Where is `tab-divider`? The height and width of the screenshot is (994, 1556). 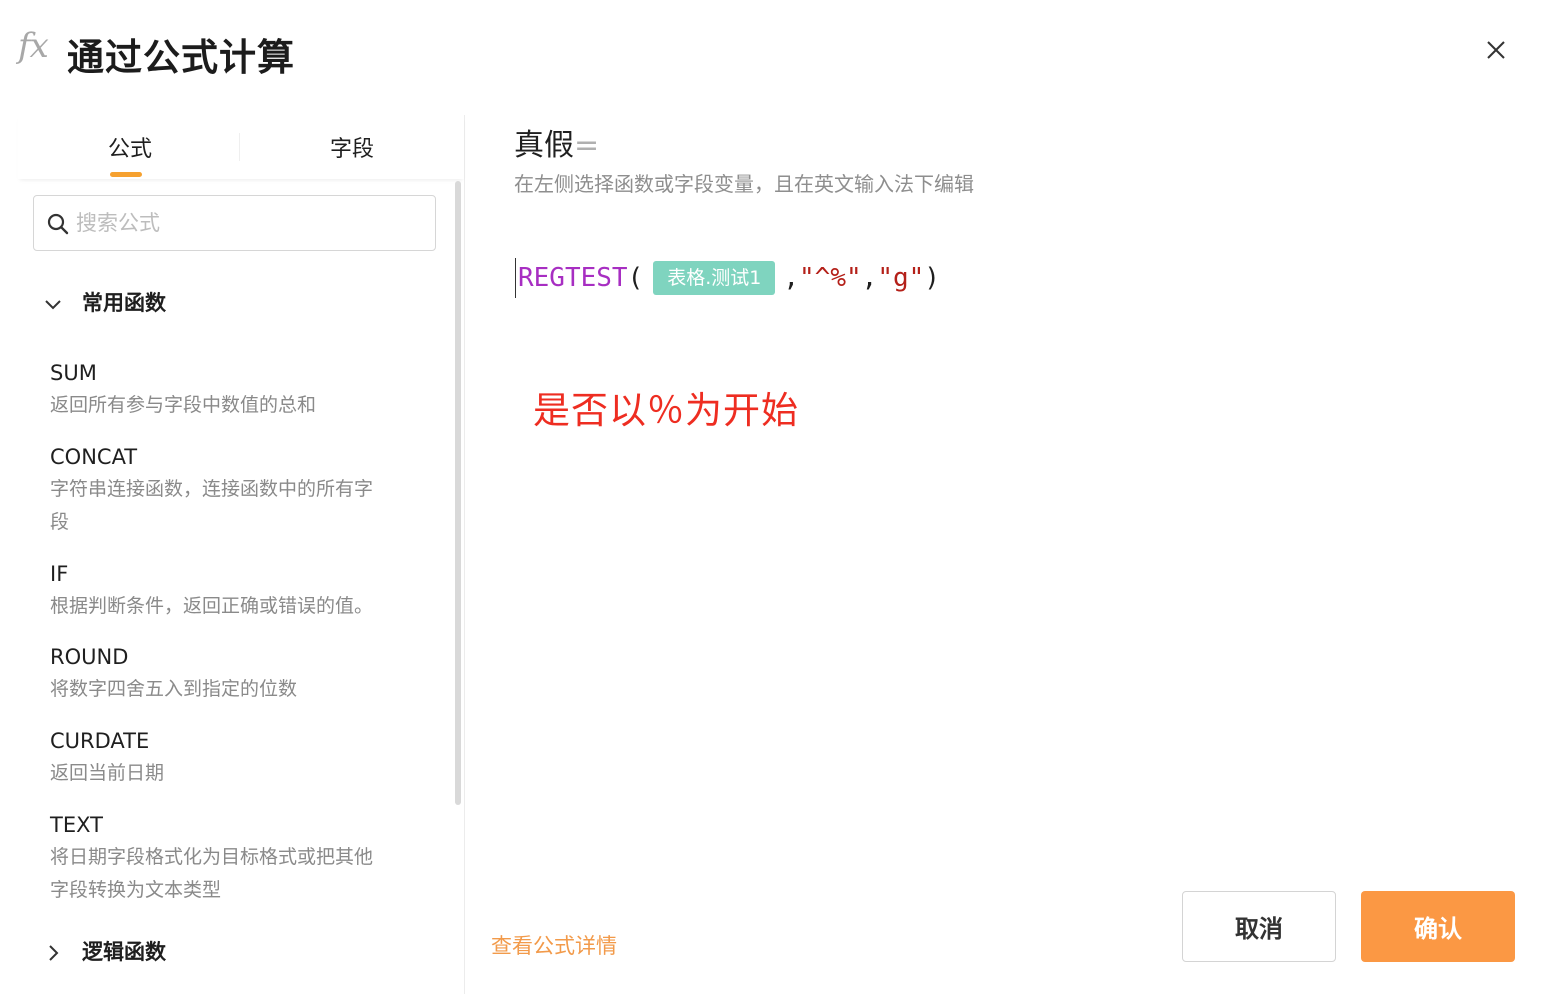
tab-divider is located at coordinates (239, 147).